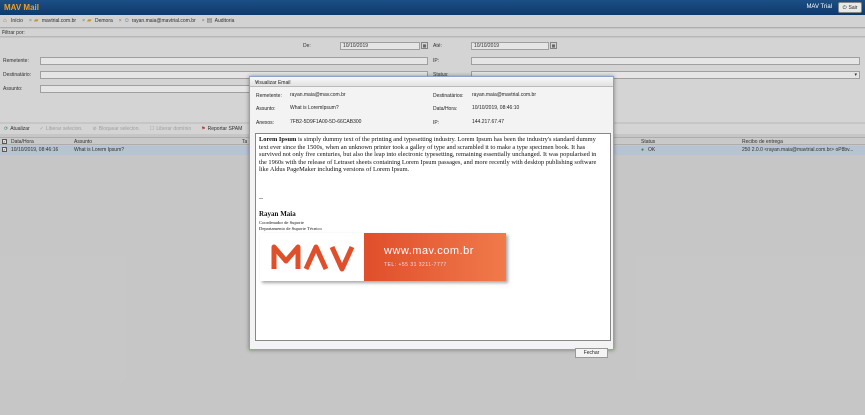 Image resolution: width=865 pixels, height=415 pixels. What do you see at coordinates (269, 96) in the screenshot?
I see `remetente-label: Remetente:` at bounding box center [269, 96].